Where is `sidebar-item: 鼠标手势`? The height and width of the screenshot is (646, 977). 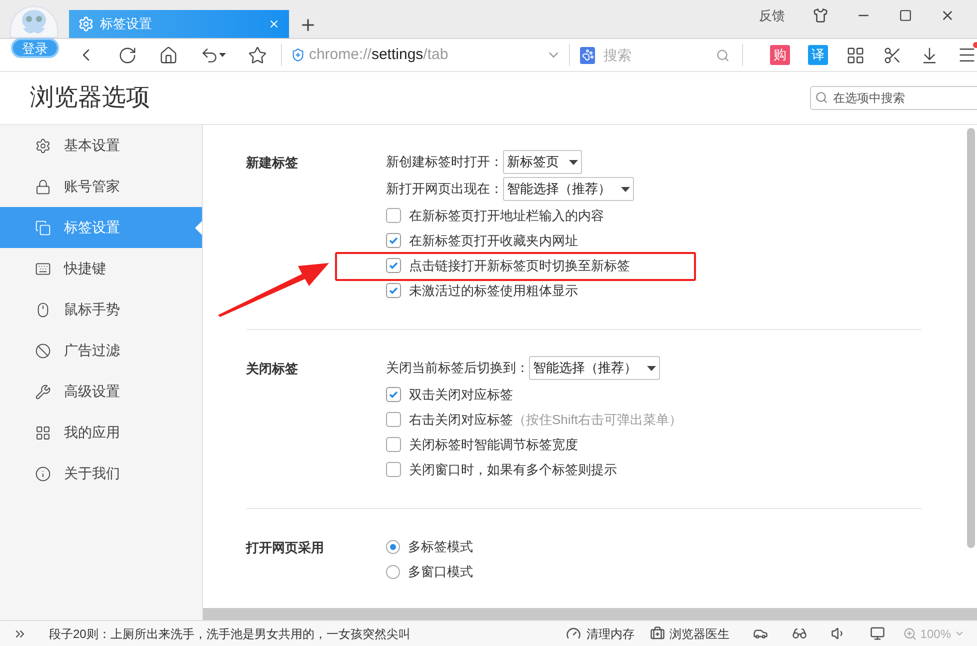
sidebar-item: 鼠标手势 is located at coordinates (101, 309).